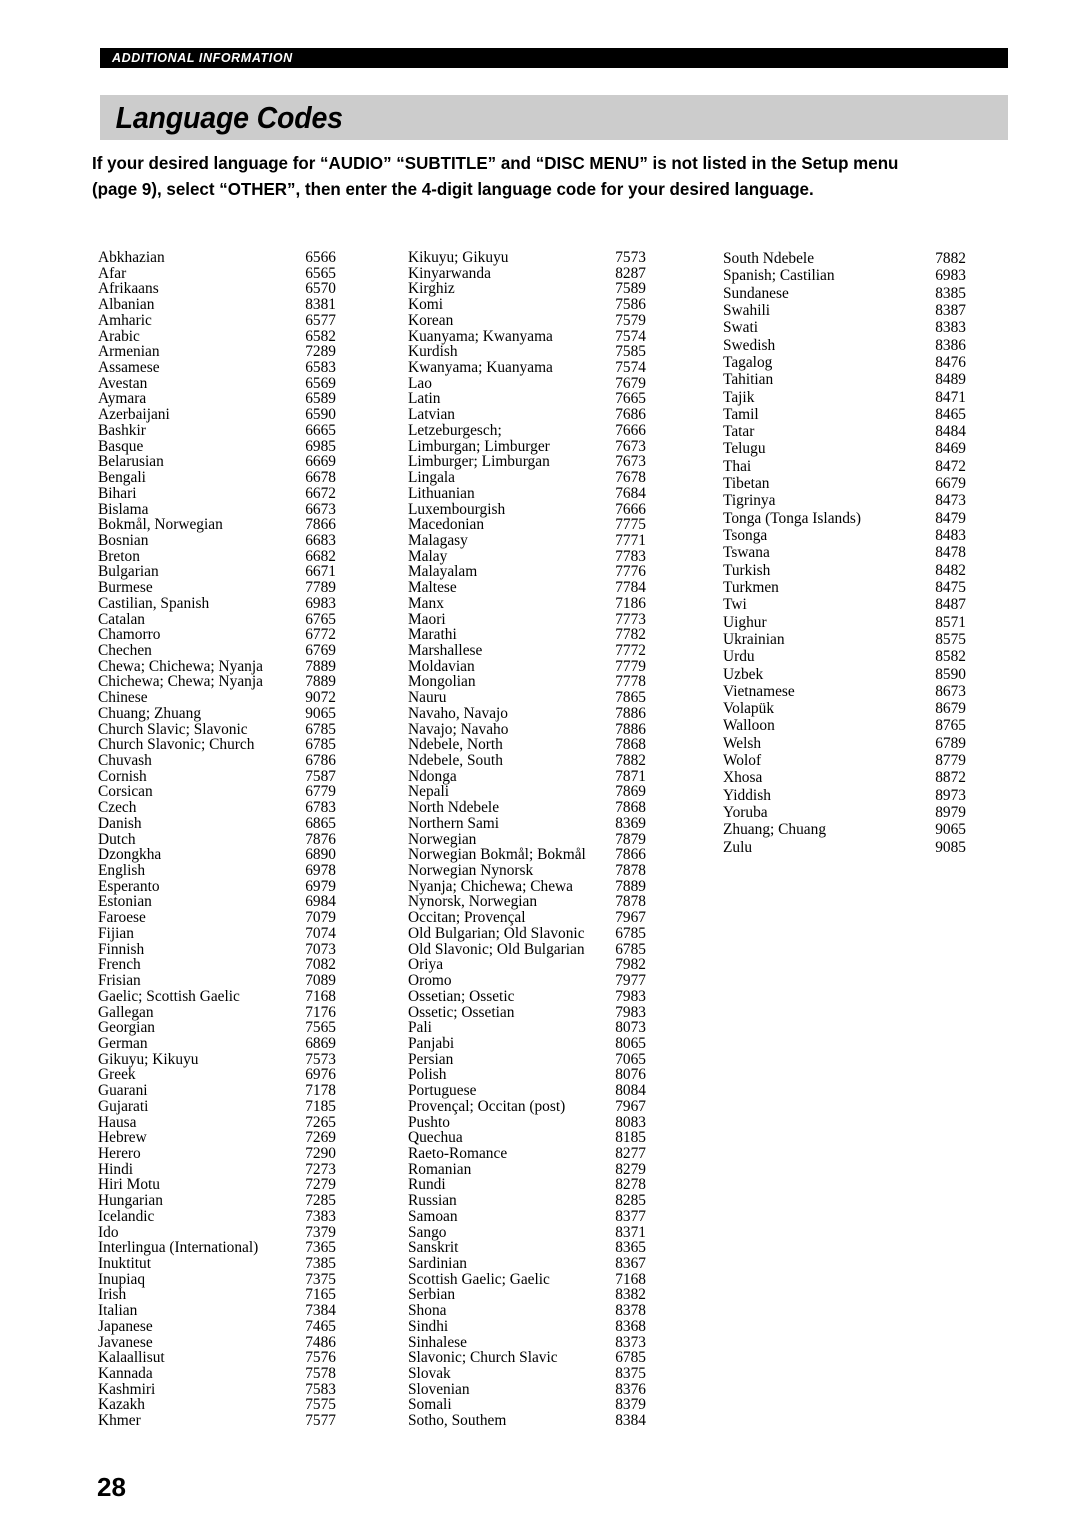  I want to click on language-code-value: 7074, so click(320, 933).